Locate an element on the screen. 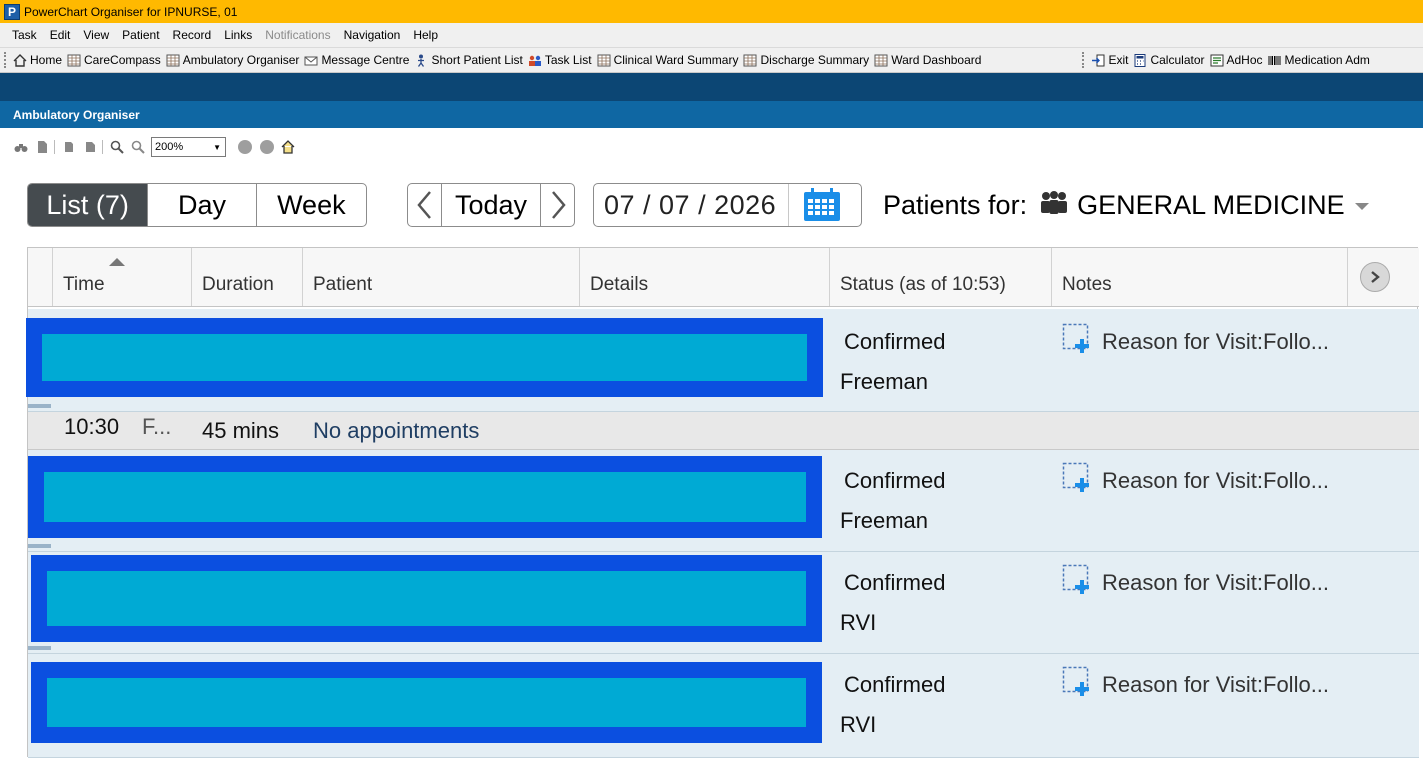  exit-icon is located at coordinates (1098, 60).